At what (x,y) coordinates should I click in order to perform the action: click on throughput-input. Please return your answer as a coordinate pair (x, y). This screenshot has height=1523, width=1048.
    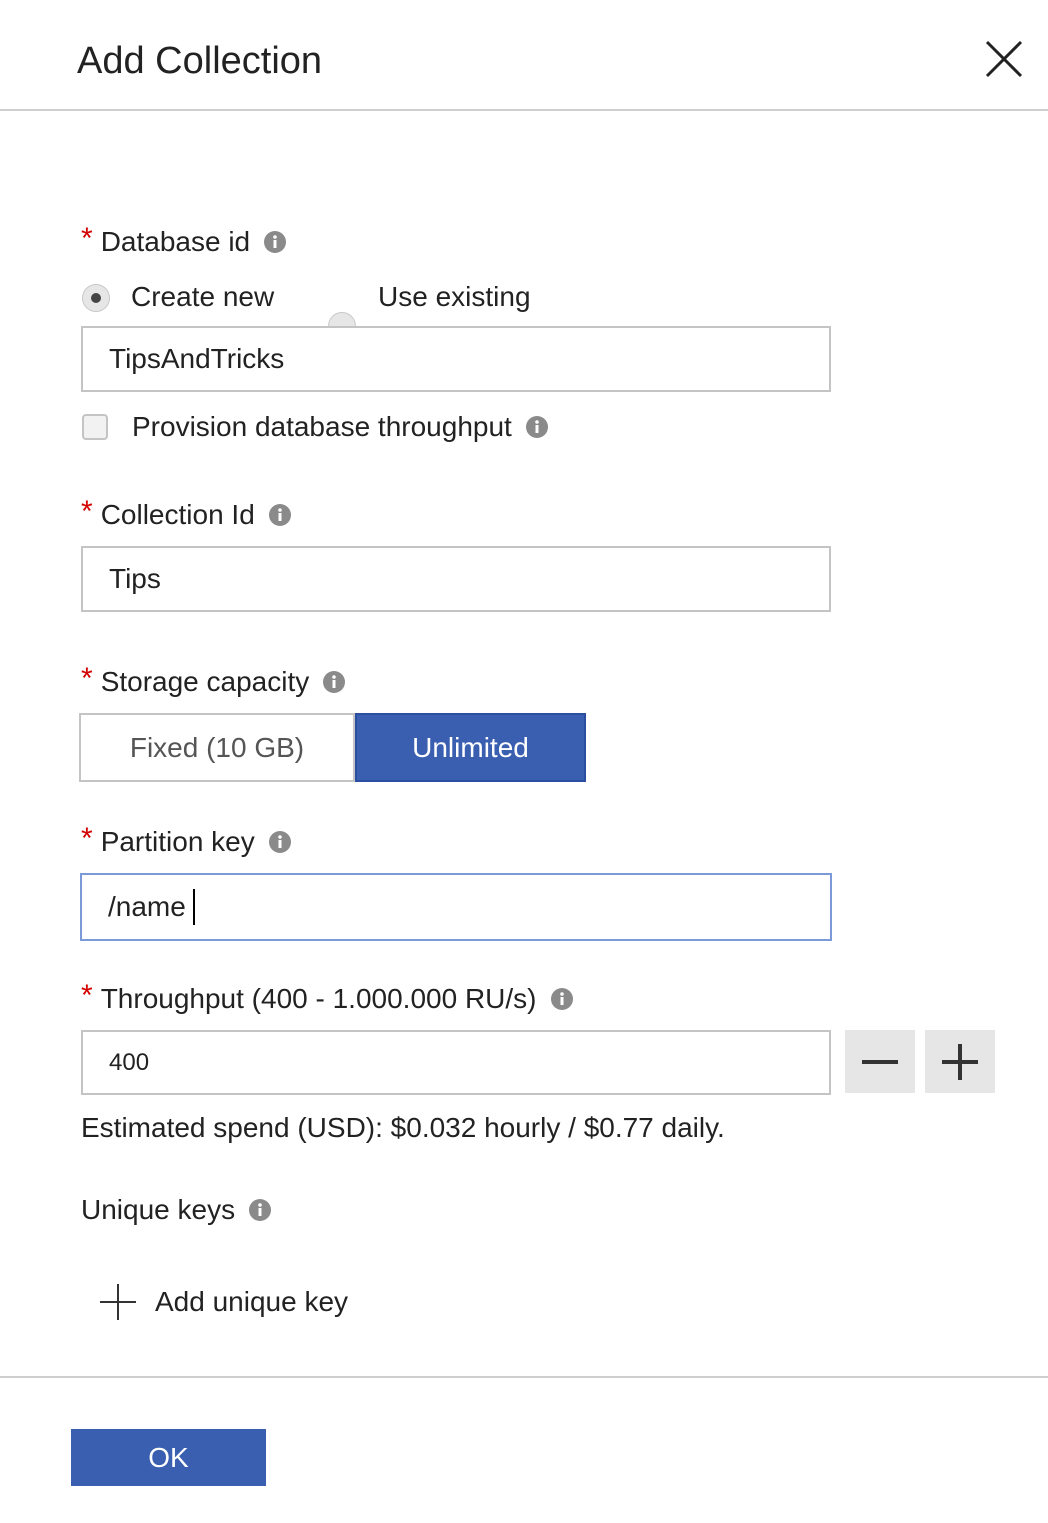
    Looking at the image, I should click on (456, 1062).